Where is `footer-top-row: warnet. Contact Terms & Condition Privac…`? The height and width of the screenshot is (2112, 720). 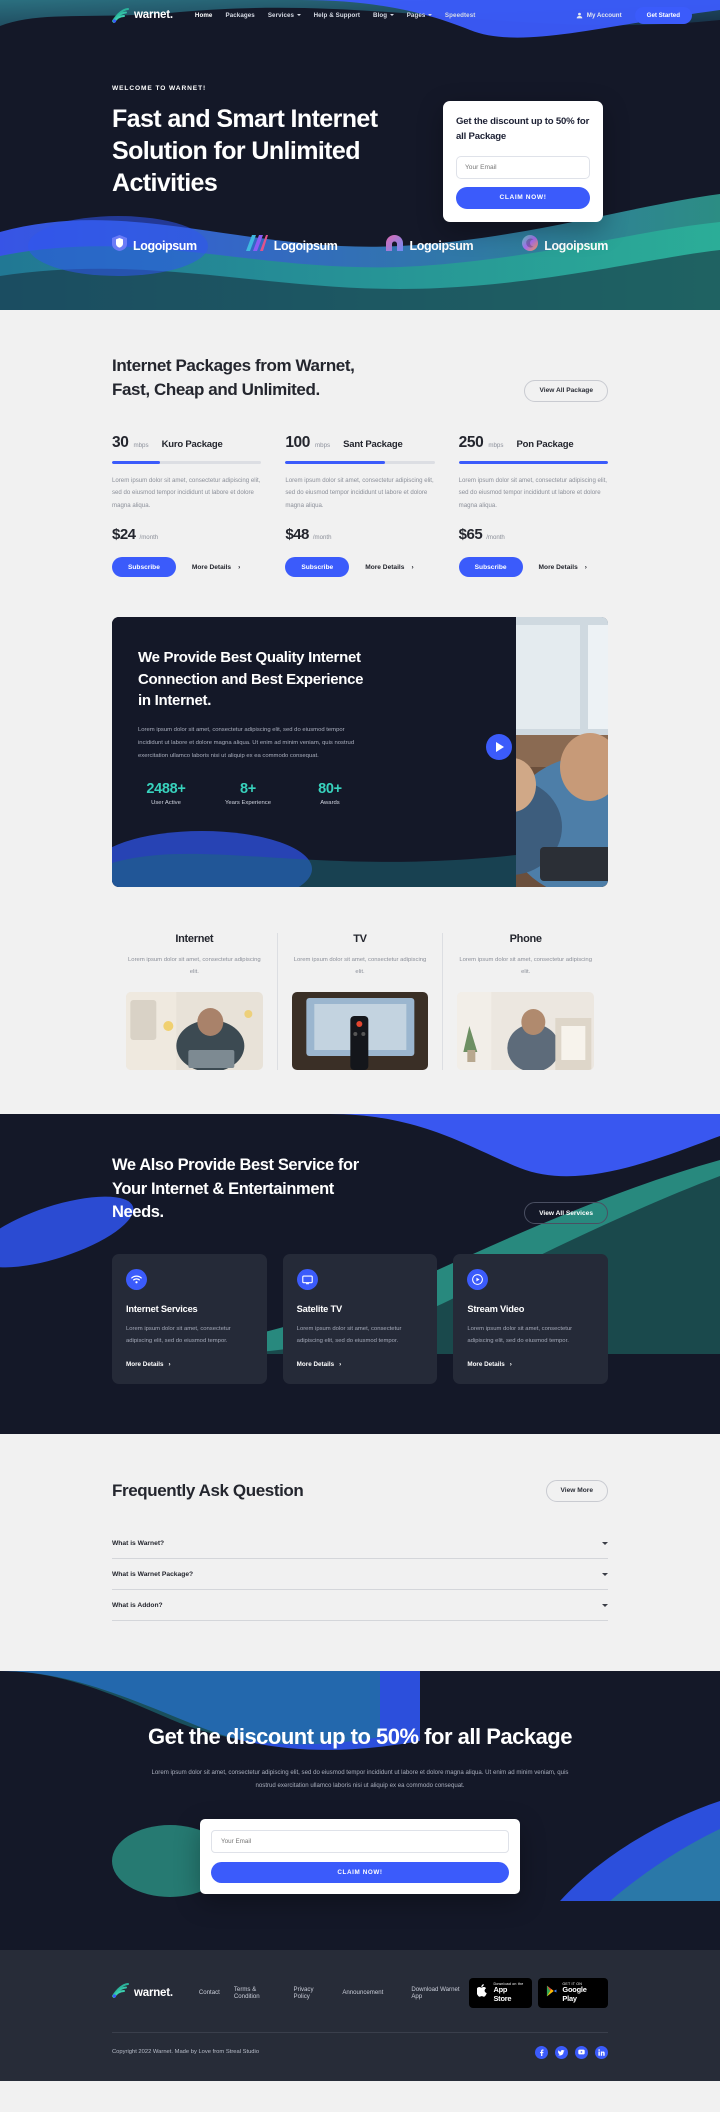 footer-top-row: warnet. Contact Terms & Condition Privac… is located at coordinates (360, 1993).